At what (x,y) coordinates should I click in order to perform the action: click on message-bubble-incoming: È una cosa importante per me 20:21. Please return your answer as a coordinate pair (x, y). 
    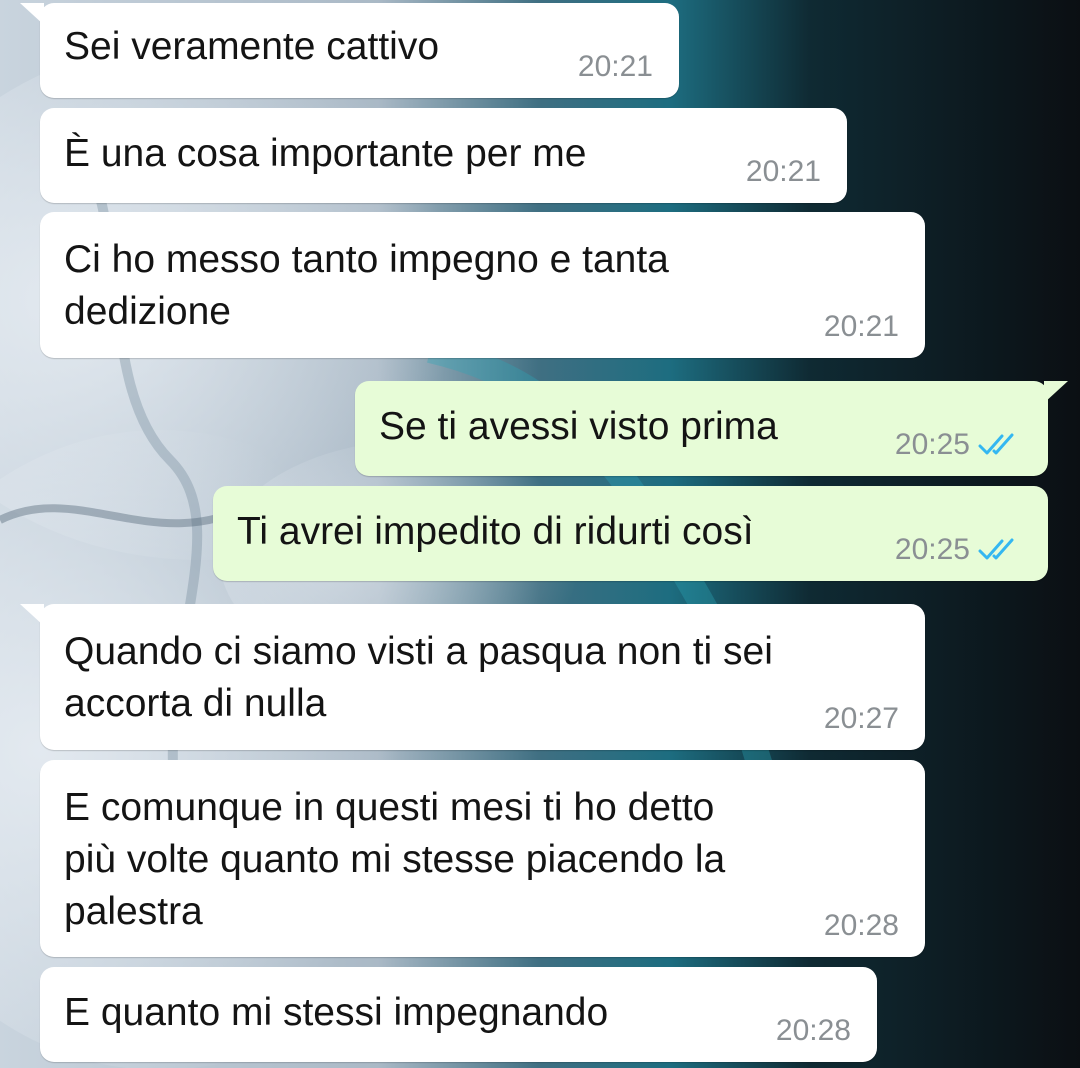
    Looking at the image, I should click on (443, 155).